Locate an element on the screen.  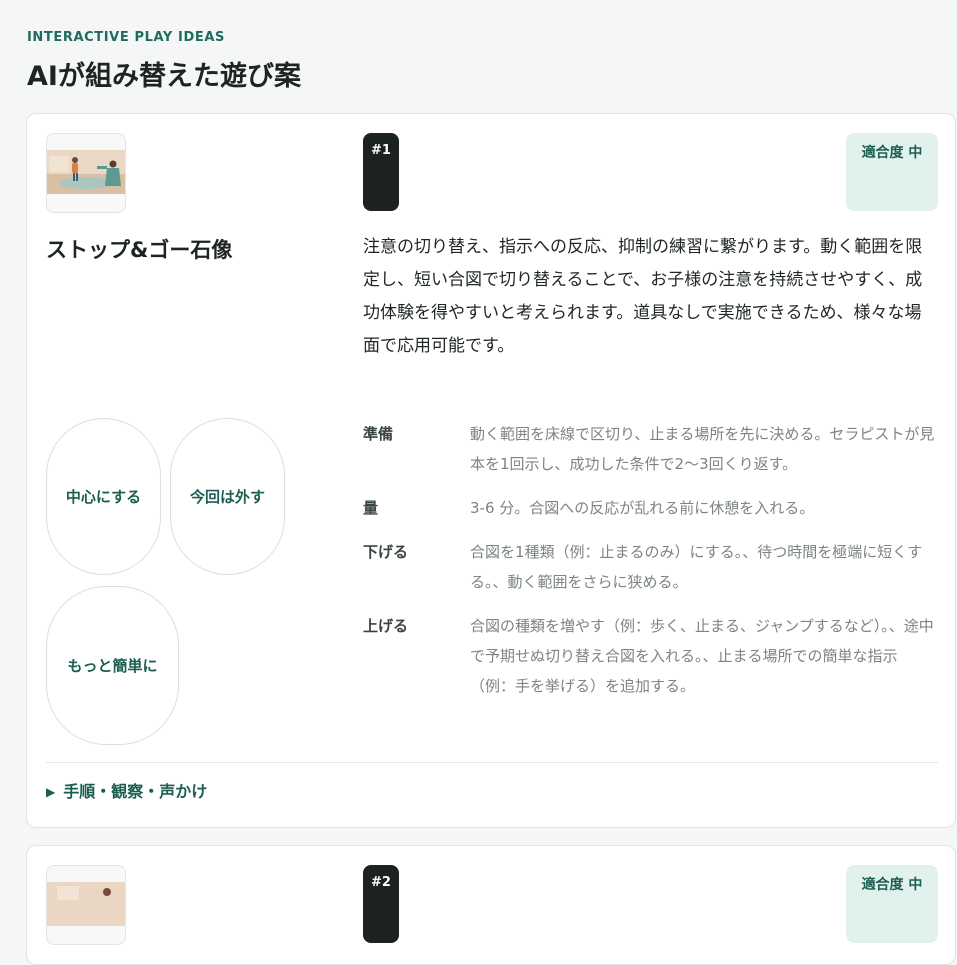
exclude-this-time-button: 今回は外す is located at coordinates (227, 496).